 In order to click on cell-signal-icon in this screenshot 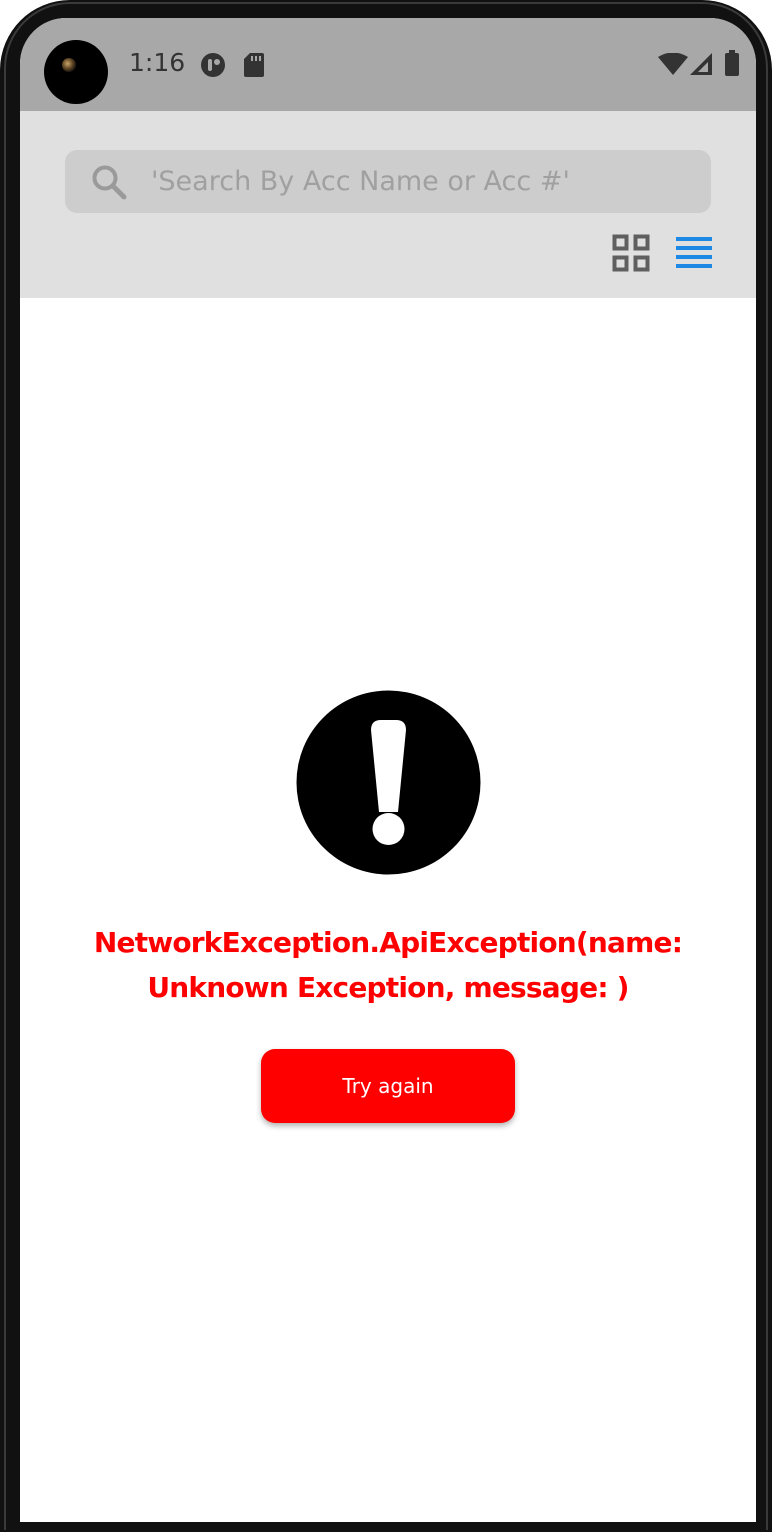, I will do `click(701, 64)`.